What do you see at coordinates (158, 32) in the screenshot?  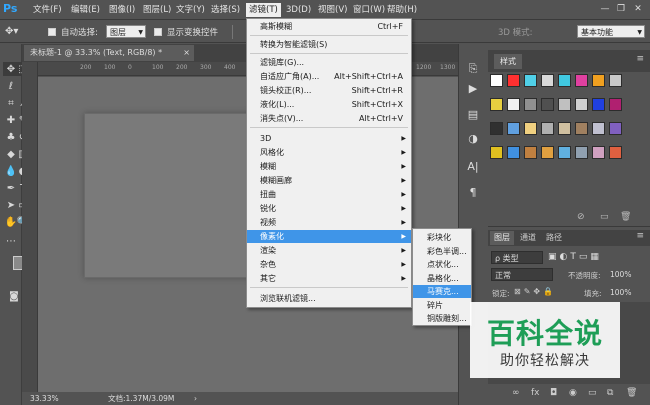 I see `show-transform-checkbox` at bounding box center [158, 32].